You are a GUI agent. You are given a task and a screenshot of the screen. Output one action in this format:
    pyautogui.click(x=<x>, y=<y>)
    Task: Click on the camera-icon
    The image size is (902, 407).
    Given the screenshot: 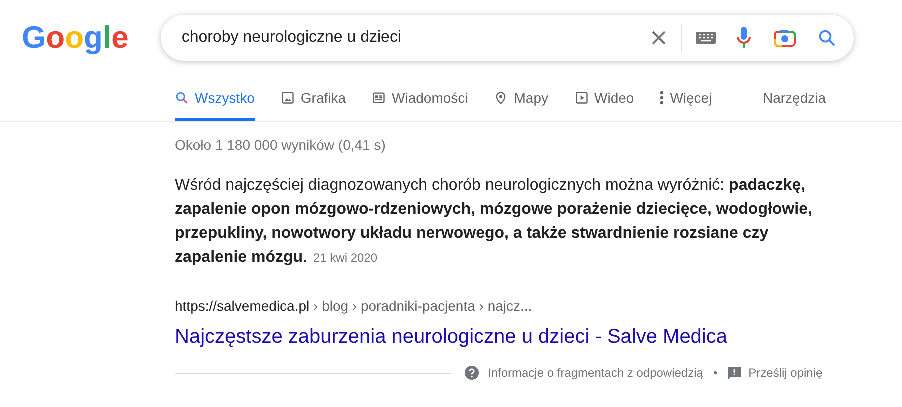 What is the action you would take?
    pyautogui.click(x=785, y=37)
    